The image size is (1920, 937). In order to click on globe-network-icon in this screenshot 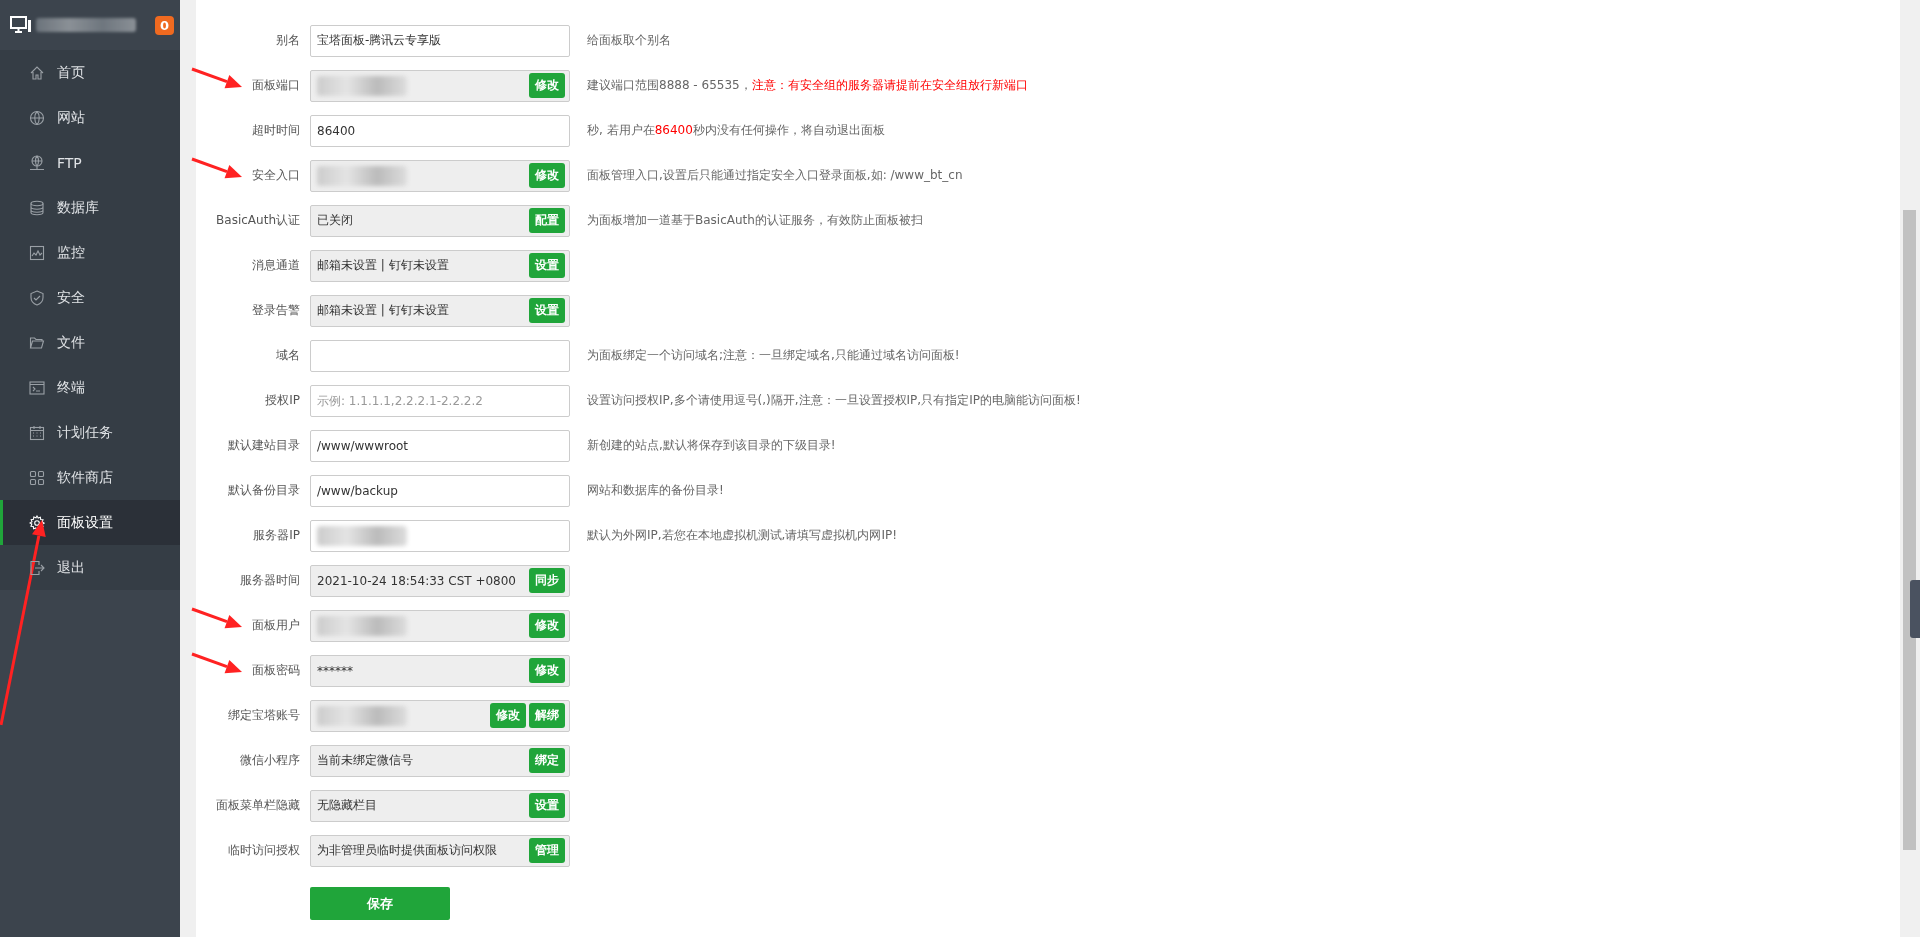, I will do `click(37, 162)`.